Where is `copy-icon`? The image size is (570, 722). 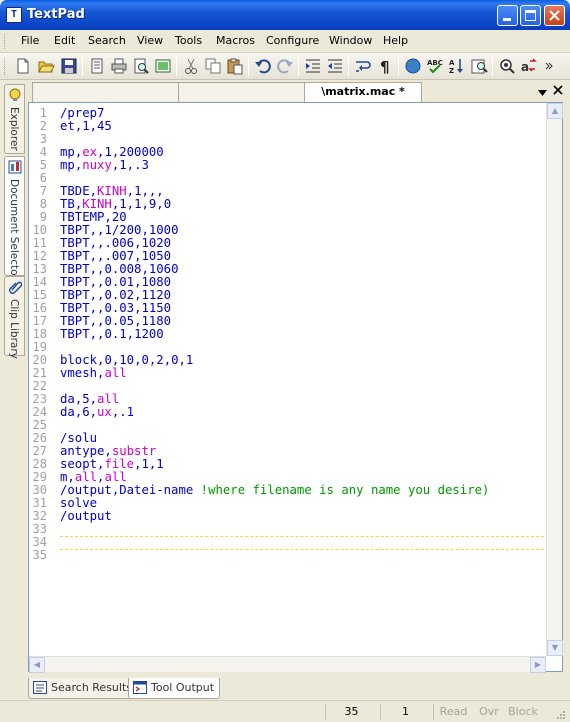
copy-icon is located at coordinates (213, 66).